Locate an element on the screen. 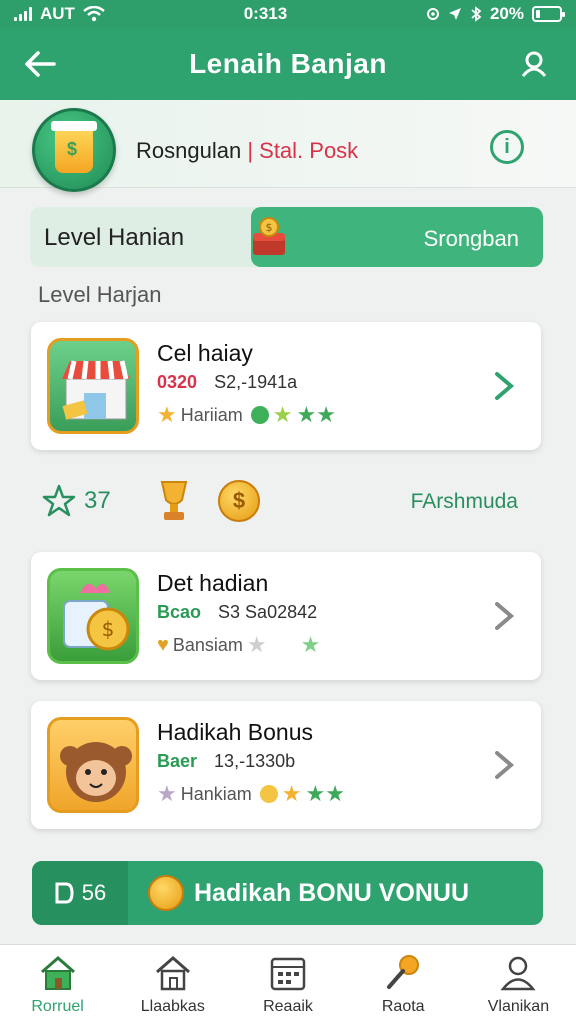 The height and width of the screenshot is (1024, 576). page-title: Lenaih Banjan is located at coordinates (288, 63).